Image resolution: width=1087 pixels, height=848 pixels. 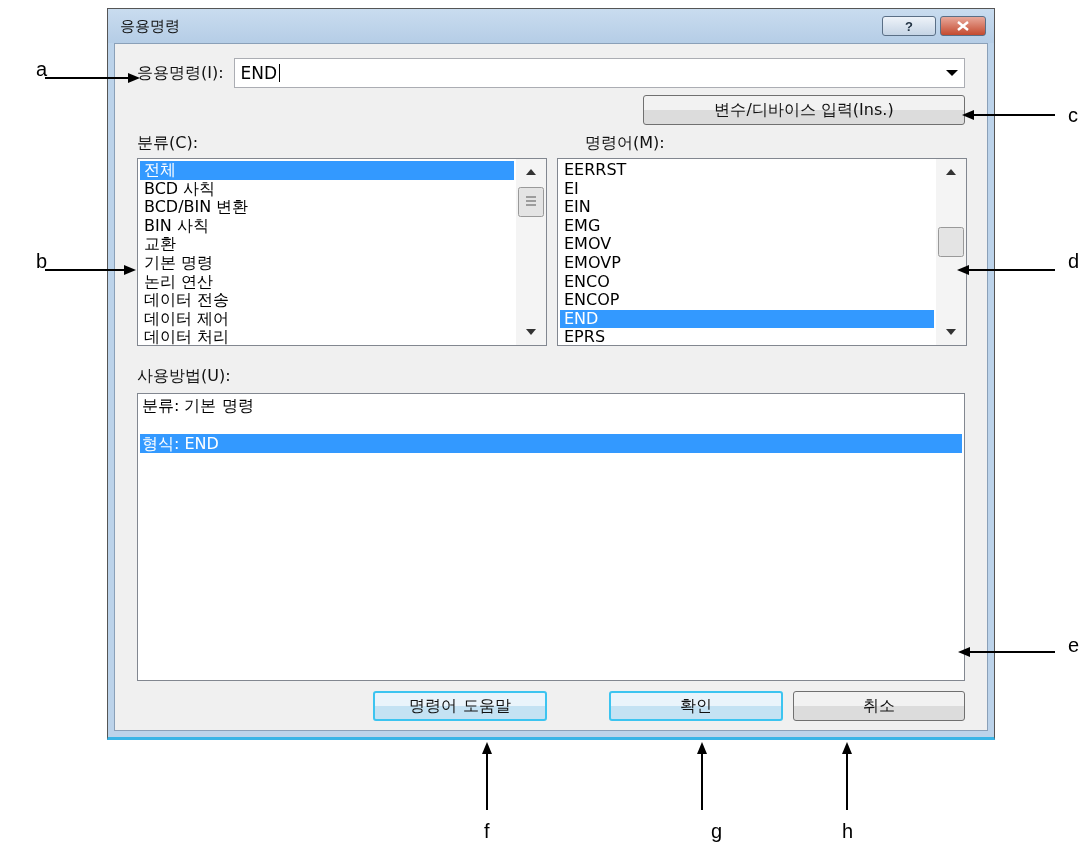 What do you see at coordinates (747, 170) in the screenshot?
I see `list-item: EERRST` at bounding box center [747, 170].